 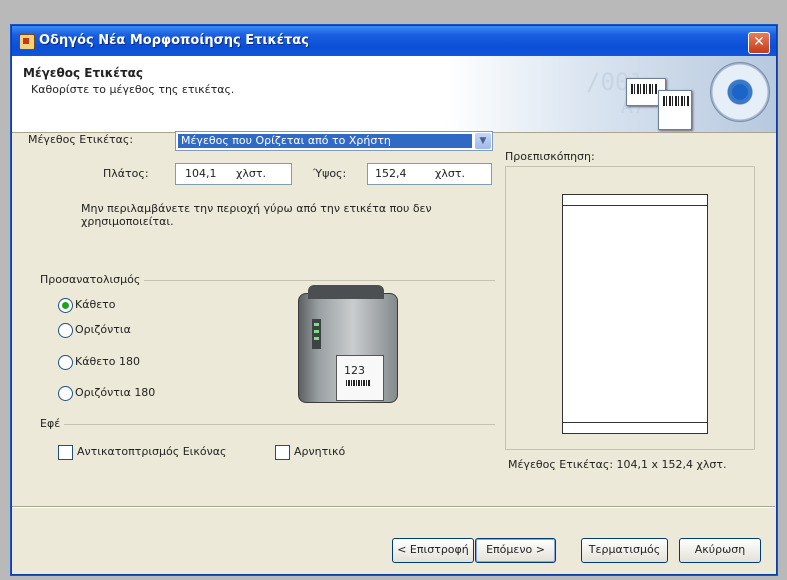 I want to click on negative-checkbox-box, so click(x=282, y=452).